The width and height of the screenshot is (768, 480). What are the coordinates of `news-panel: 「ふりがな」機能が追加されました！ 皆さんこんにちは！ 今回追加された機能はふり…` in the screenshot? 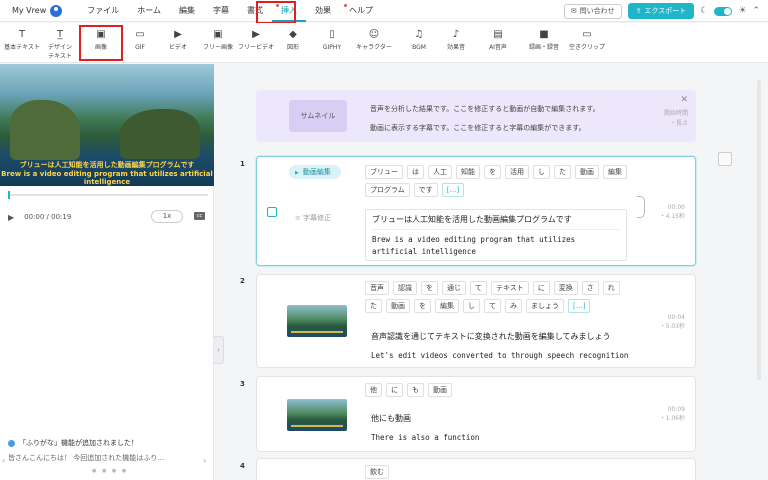 It's located at (108, 455).